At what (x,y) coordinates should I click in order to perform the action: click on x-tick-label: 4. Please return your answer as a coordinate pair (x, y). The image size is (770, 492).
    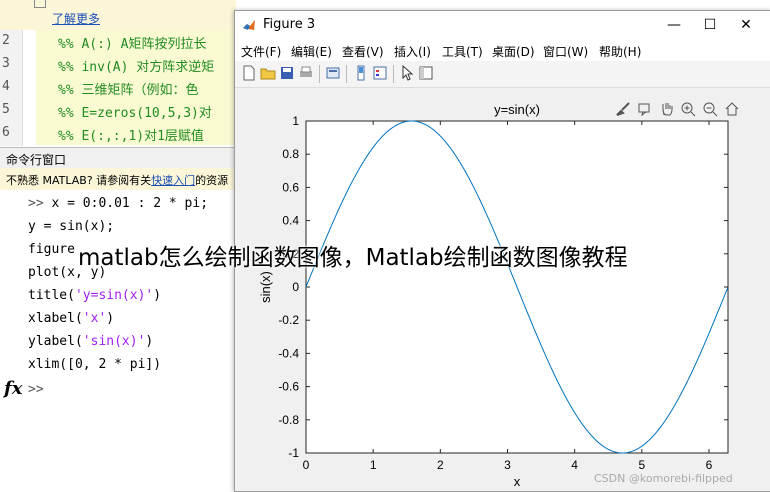
    Looking at the image, I should click on (574, 465).